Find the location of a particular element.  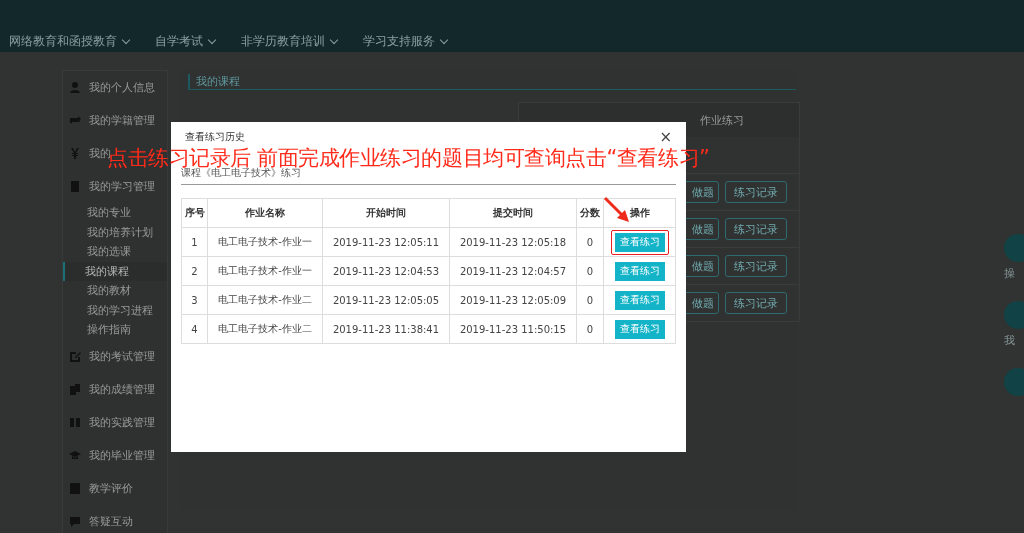

nav-menu-item: 自学考试 is located at coordinates (185, 41).